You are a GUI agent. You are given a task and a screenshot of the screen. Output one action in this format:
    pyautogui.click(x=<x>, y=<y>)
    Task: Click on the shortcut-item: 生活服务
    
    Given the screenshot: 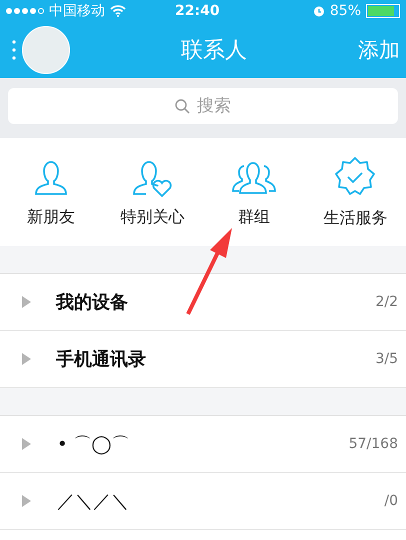 What is the action you would take?
    pyautogui.click(x=355, y=192)
    